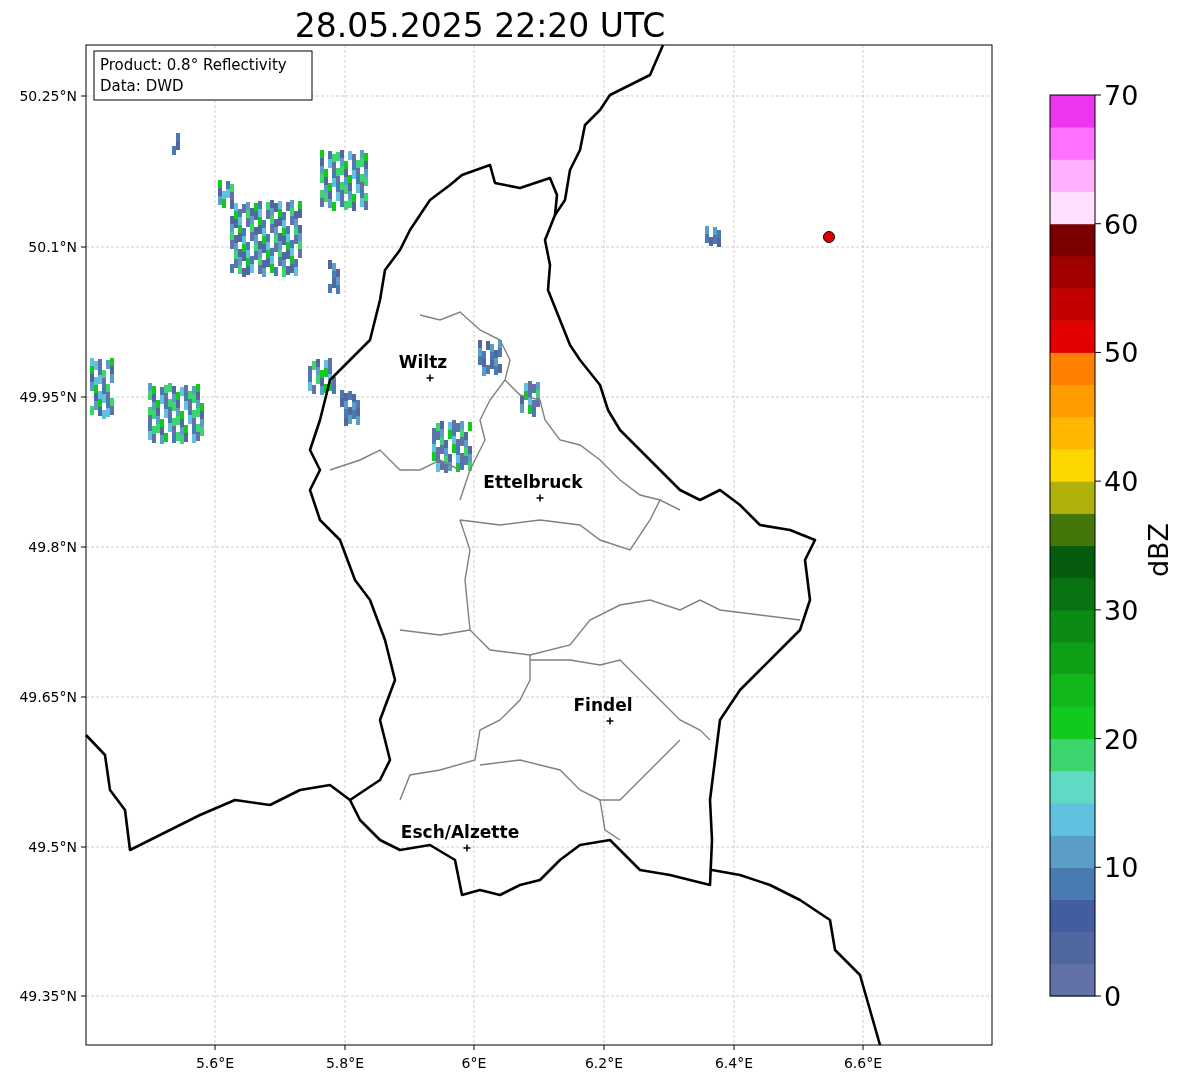 The height and width of the screenshot is (1081, 1184). I want to click on colorbar-tick-label: 0, so click(1113, 996).